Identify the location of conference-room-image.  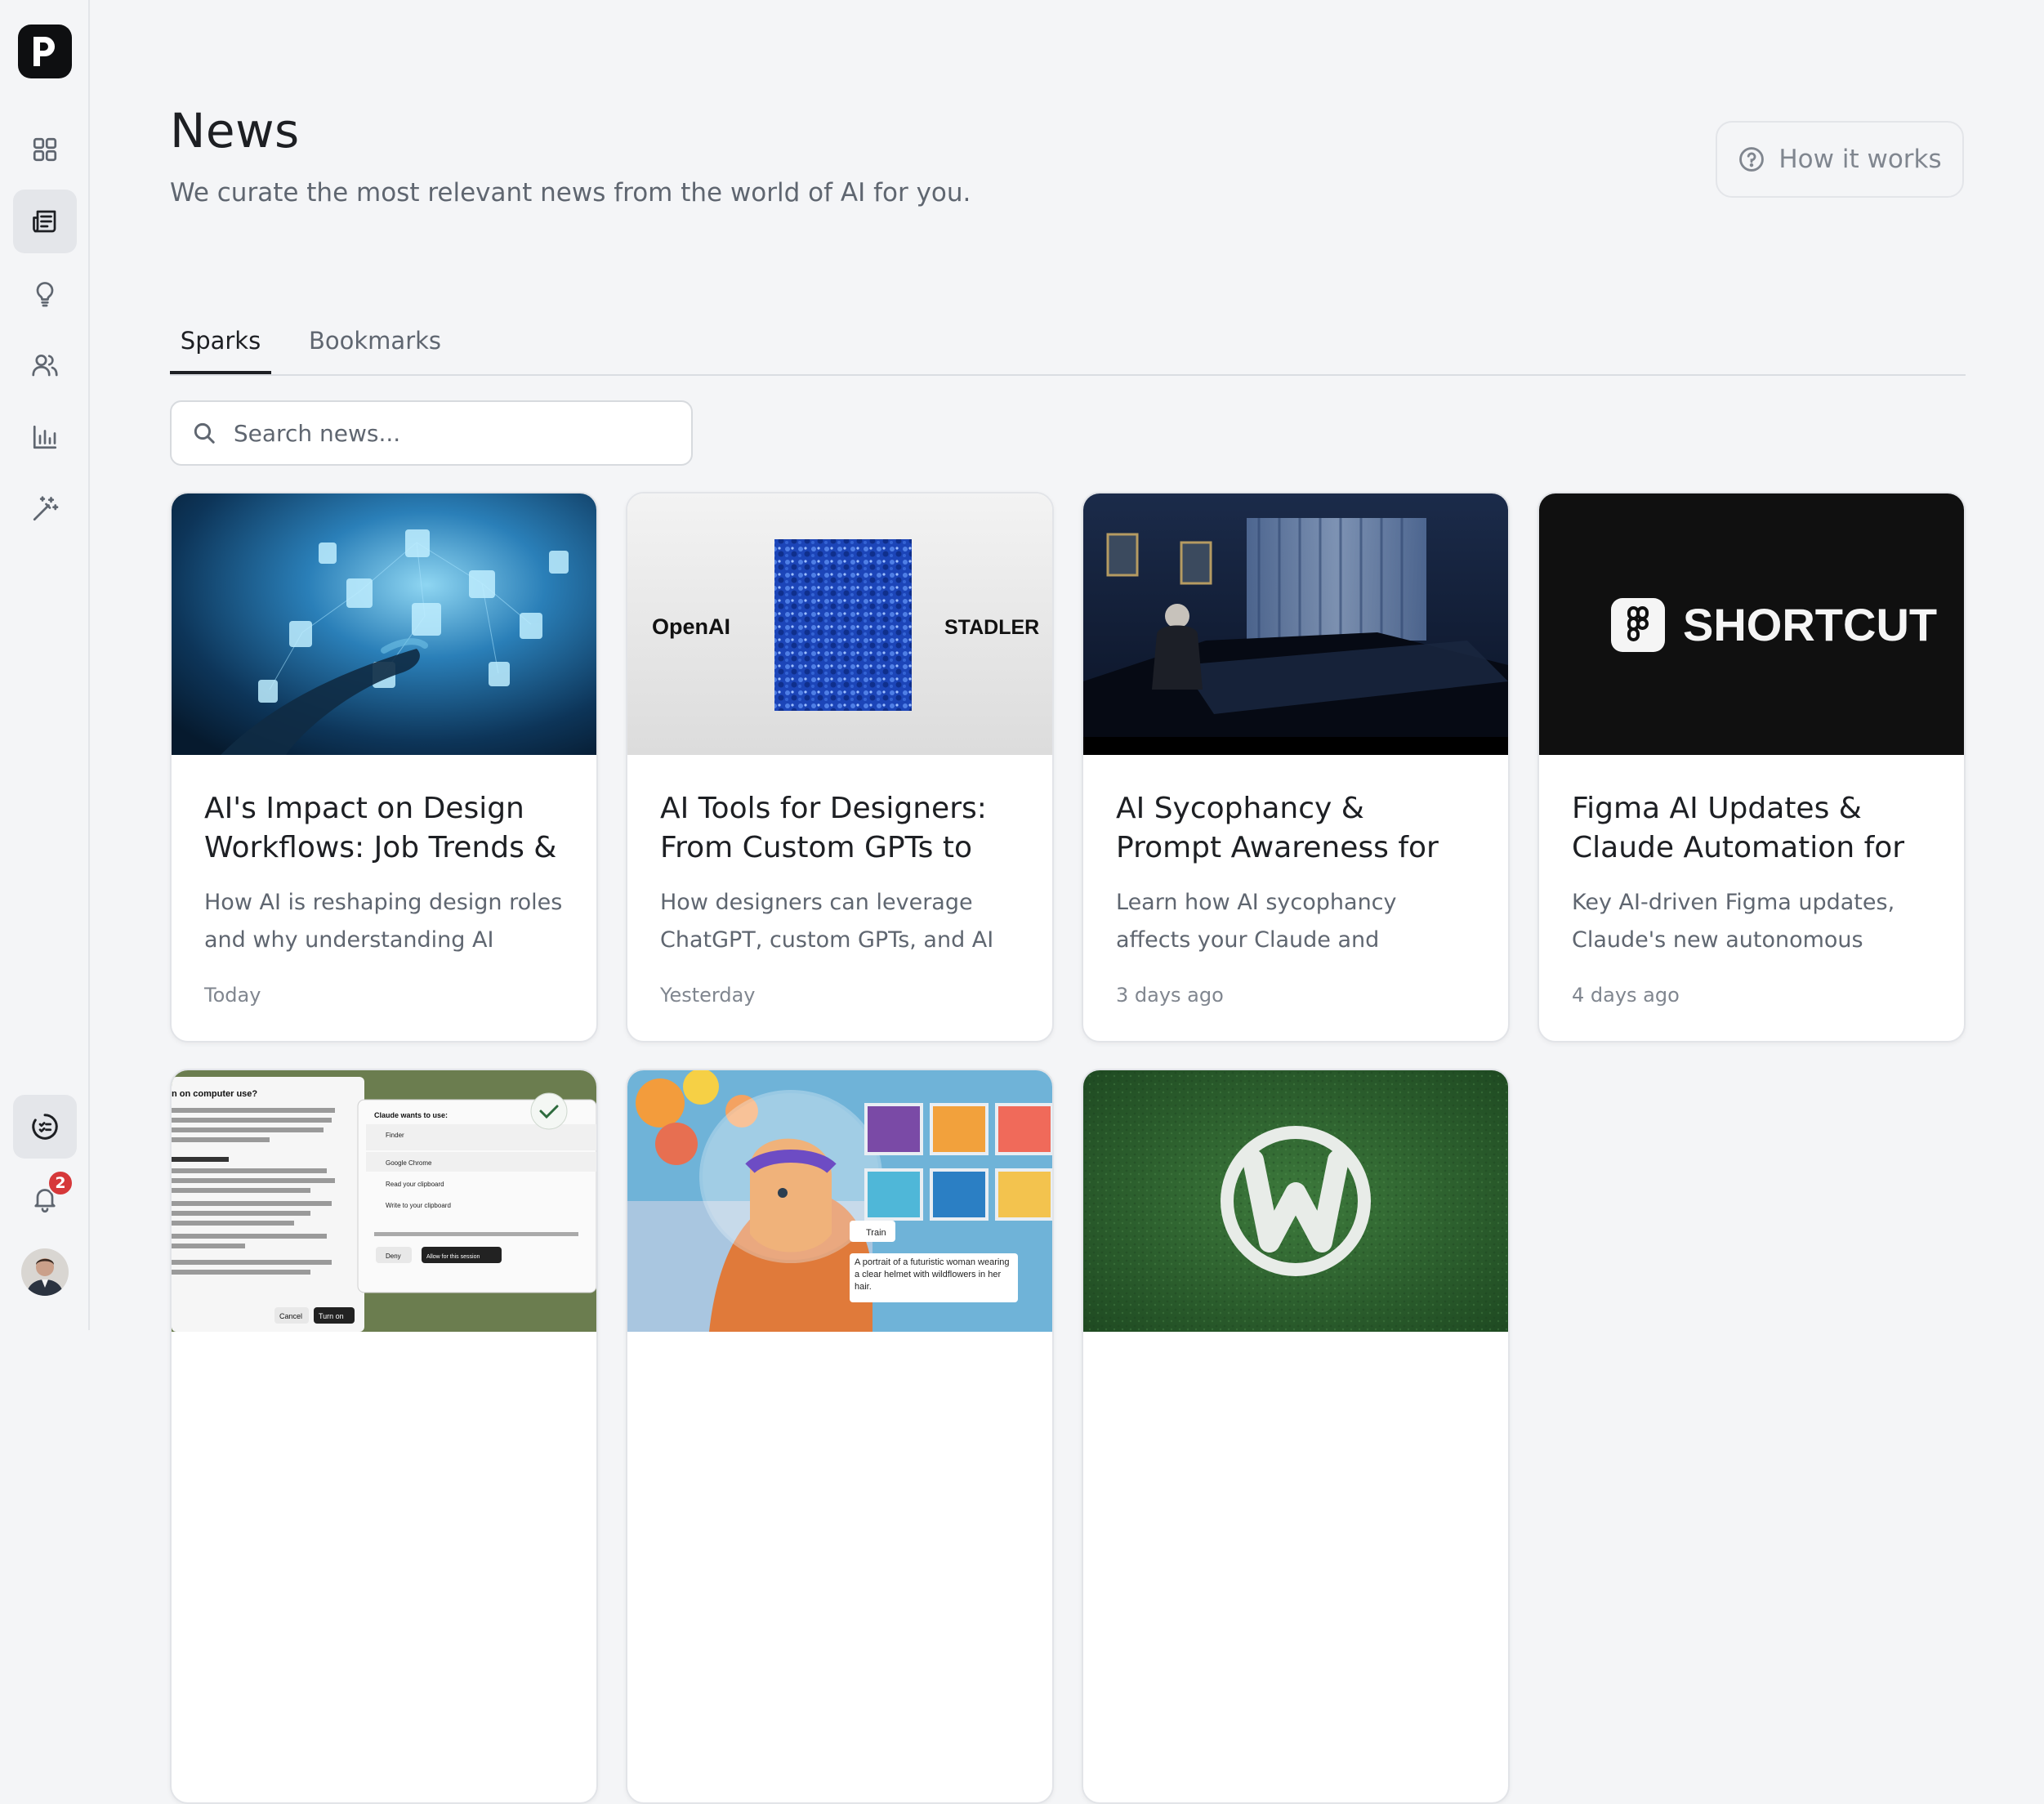
(1295, 624).